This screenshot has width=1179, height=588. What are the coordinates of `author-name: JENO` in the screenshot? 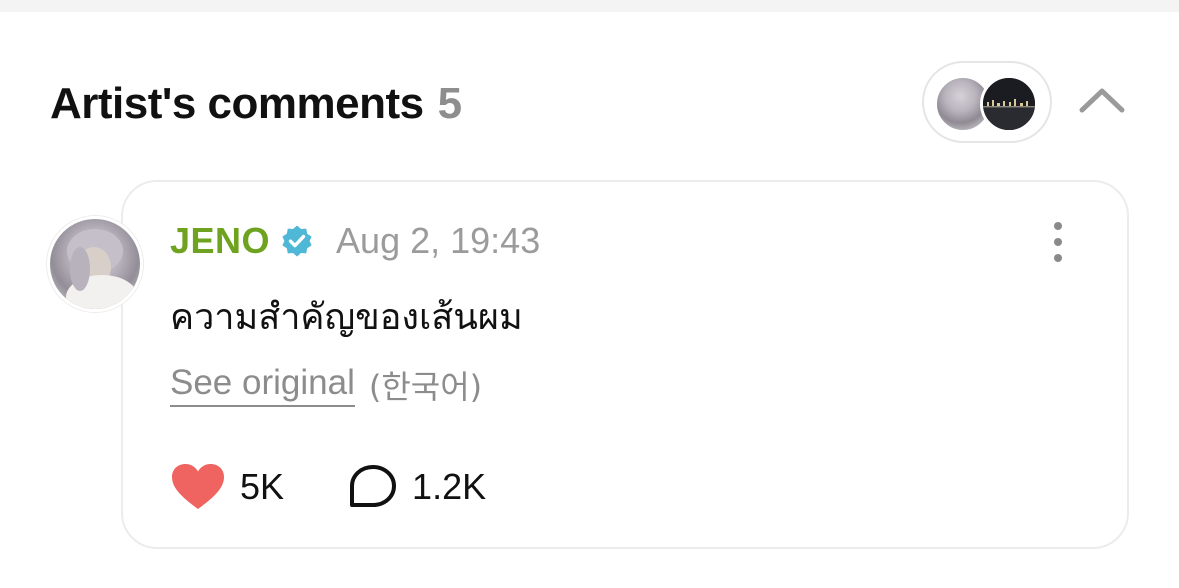 It's located at (220, 241).